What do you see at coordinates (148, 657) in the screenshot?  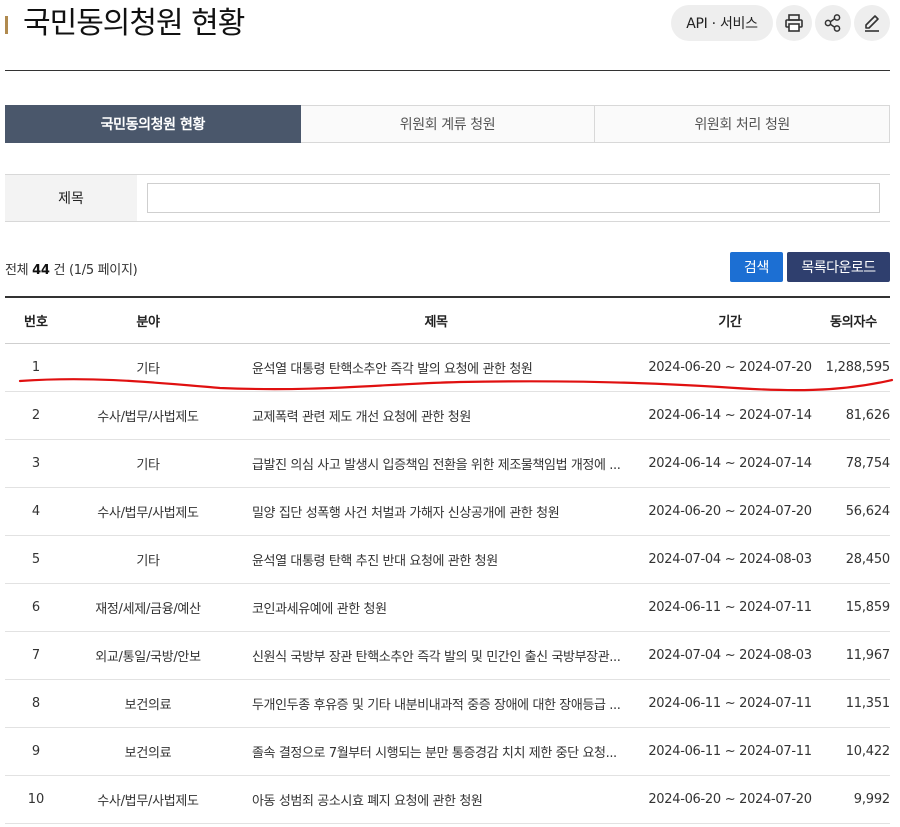 I see `row-category: 외교/통일/국방/안보` at bounding box center [148, 657].